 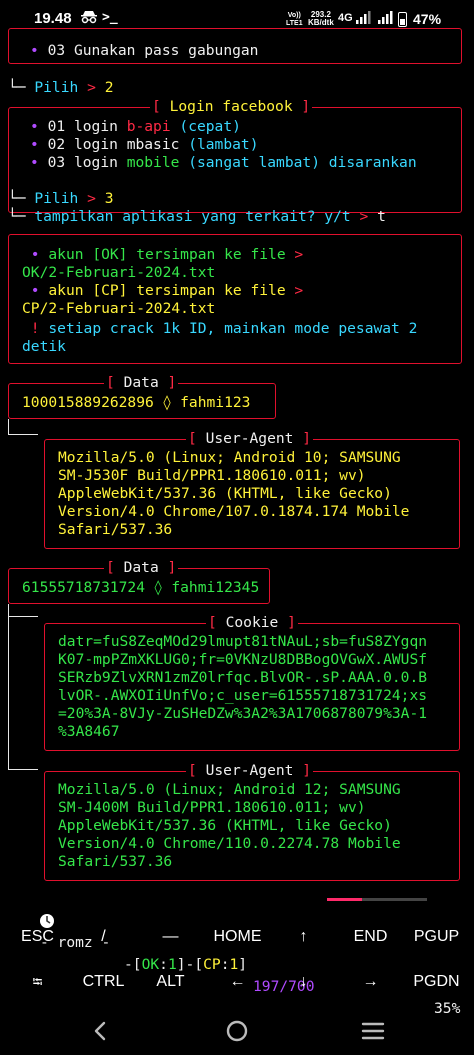 What do you see at coordinates (229, 789) in the screenshot?
I see `ua2-line-1: Mozilla/5.0 (Linux; Android 12; SAMSUNG` at bounding box center [229, 789].